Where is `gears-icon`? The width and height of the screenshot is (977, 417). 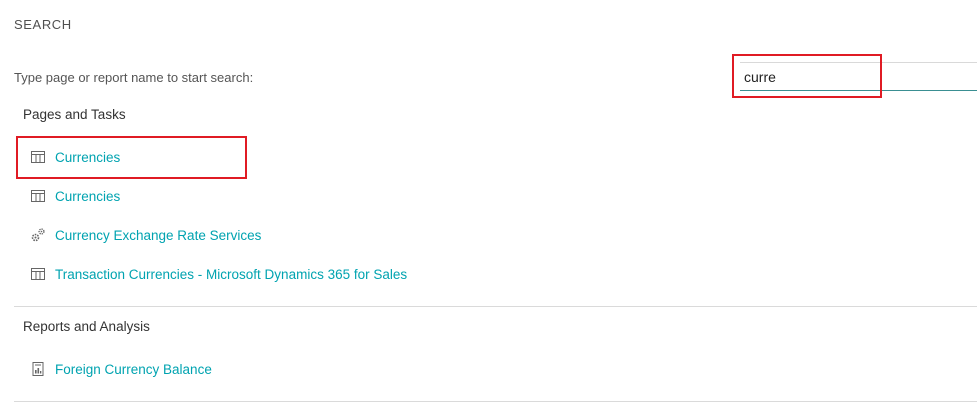
gears-icon is located at coordinates (38, 235).